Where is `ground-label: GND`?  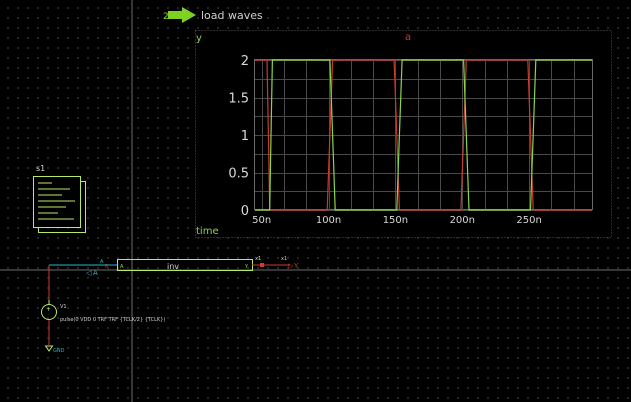 ground-label: GND is located at coordinates (59, 351).